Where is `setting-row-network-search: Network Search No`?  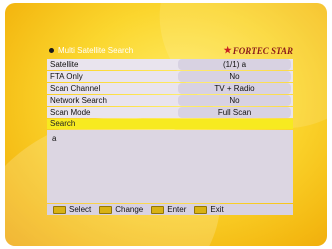
setting-row-network-search: Network Search No is located at coordinates (170, 100).